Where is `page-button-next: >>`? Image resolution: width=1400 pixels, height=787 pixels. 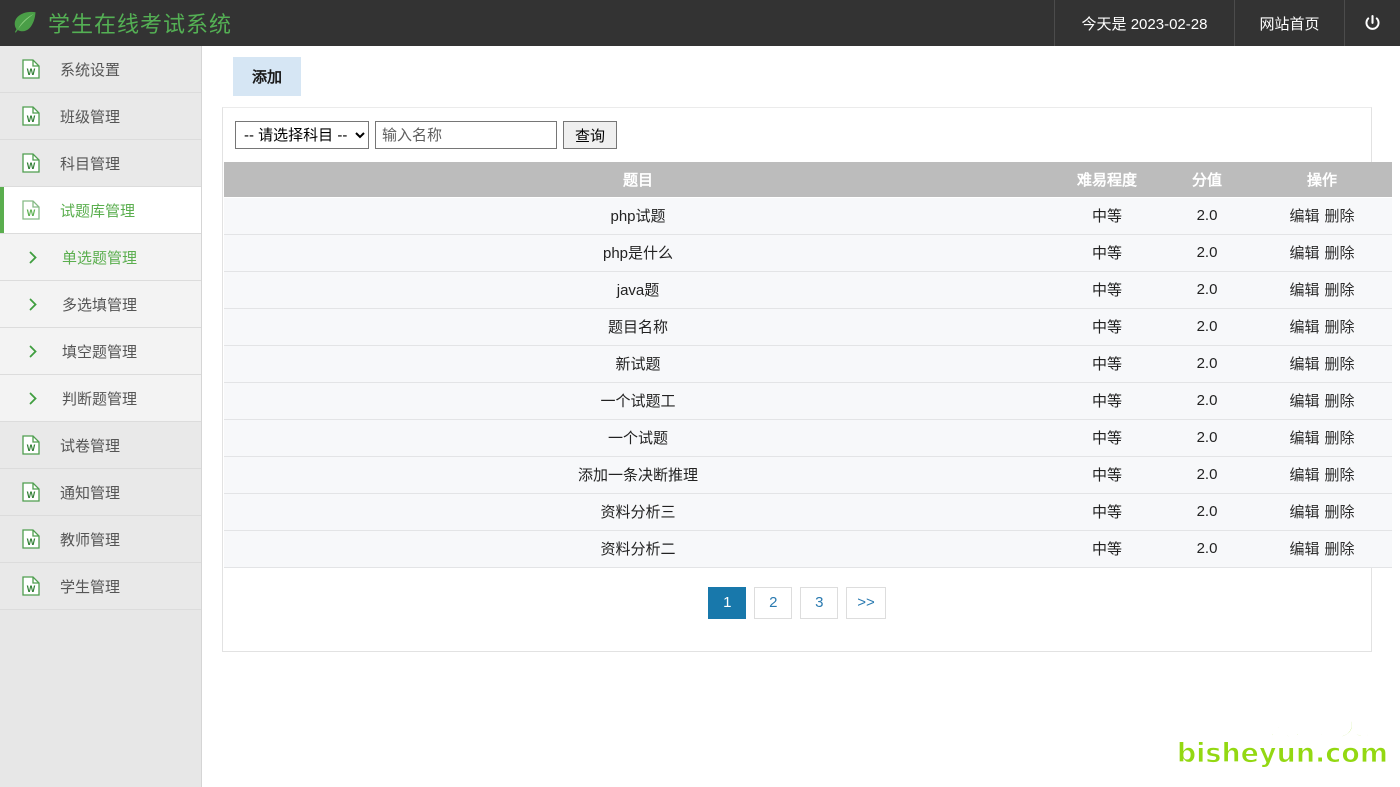
page-button-next: >> is located at coordinates (866, 602).